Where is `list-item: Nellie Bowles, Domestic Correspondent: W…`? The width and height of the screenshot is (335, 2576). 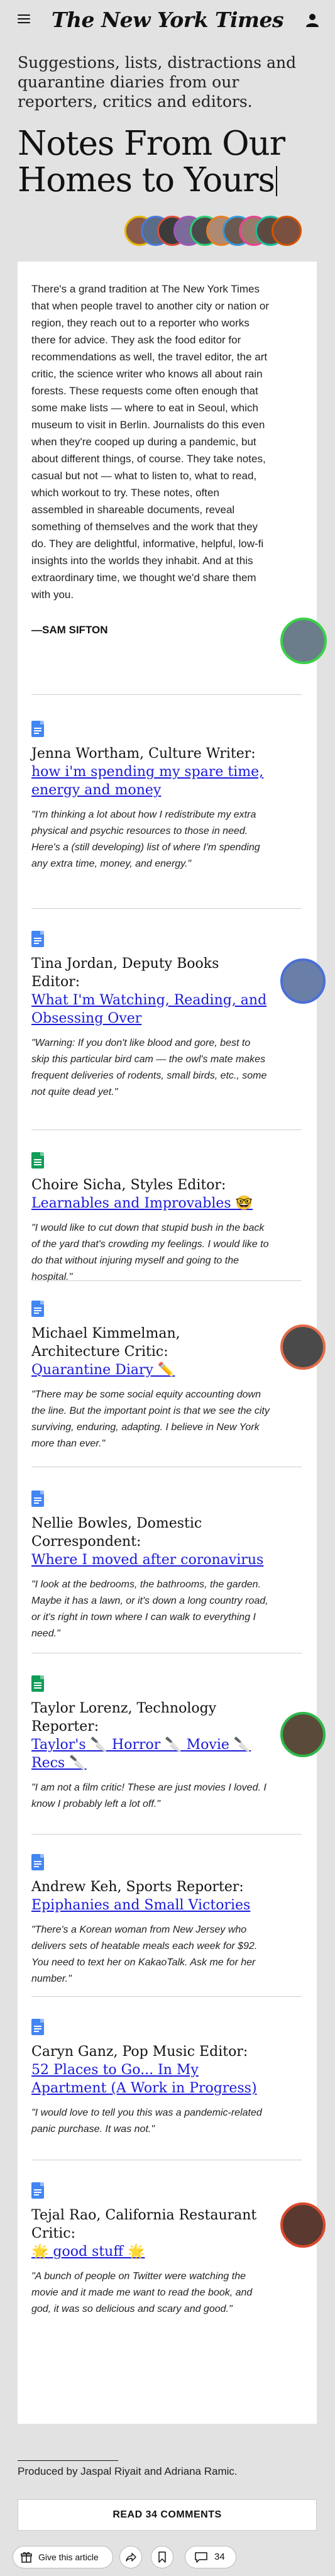 list-item: Nellie Bowles, Domestic Correspondent: W… is located at coordinates (150, 1566).